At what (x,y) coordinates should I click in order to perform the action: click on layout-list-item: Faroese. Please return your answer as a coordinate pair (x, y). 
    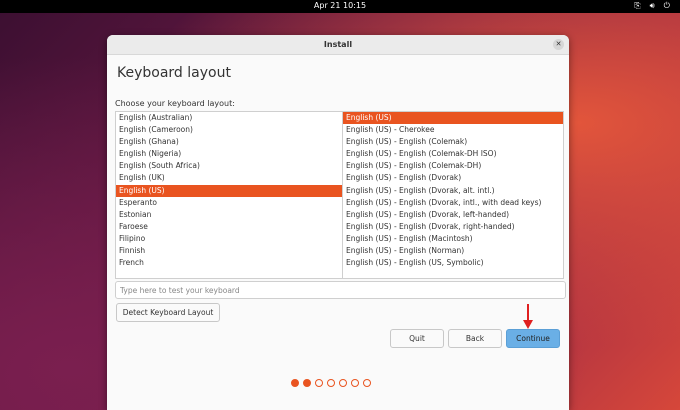
    Looking at the image, I should click on (229, 227).